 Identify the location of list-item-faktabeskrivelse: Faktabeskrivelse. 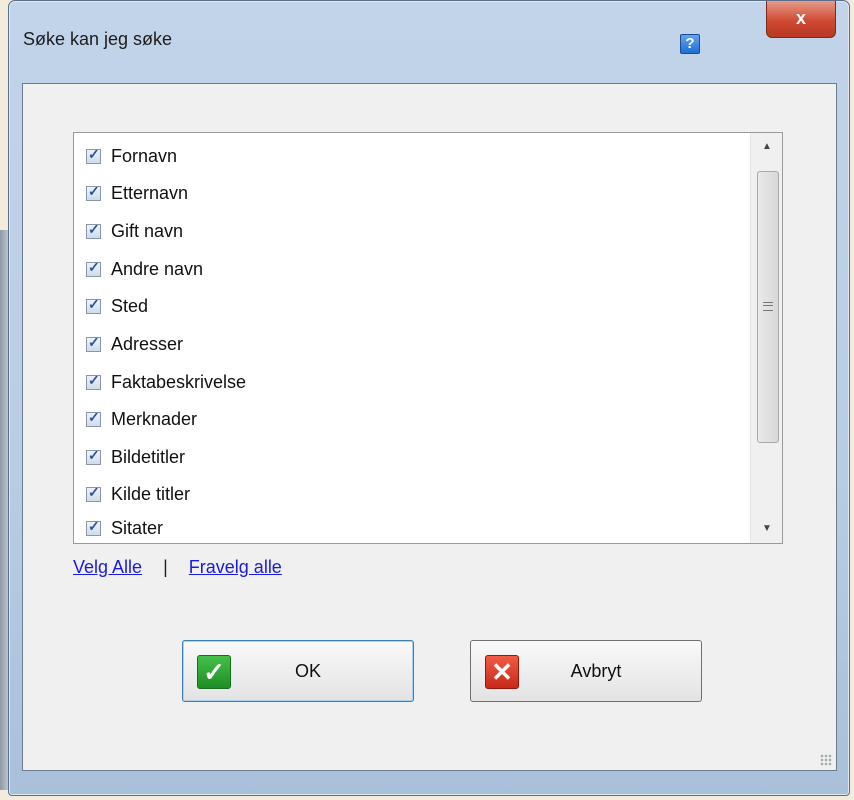
(166, 382).